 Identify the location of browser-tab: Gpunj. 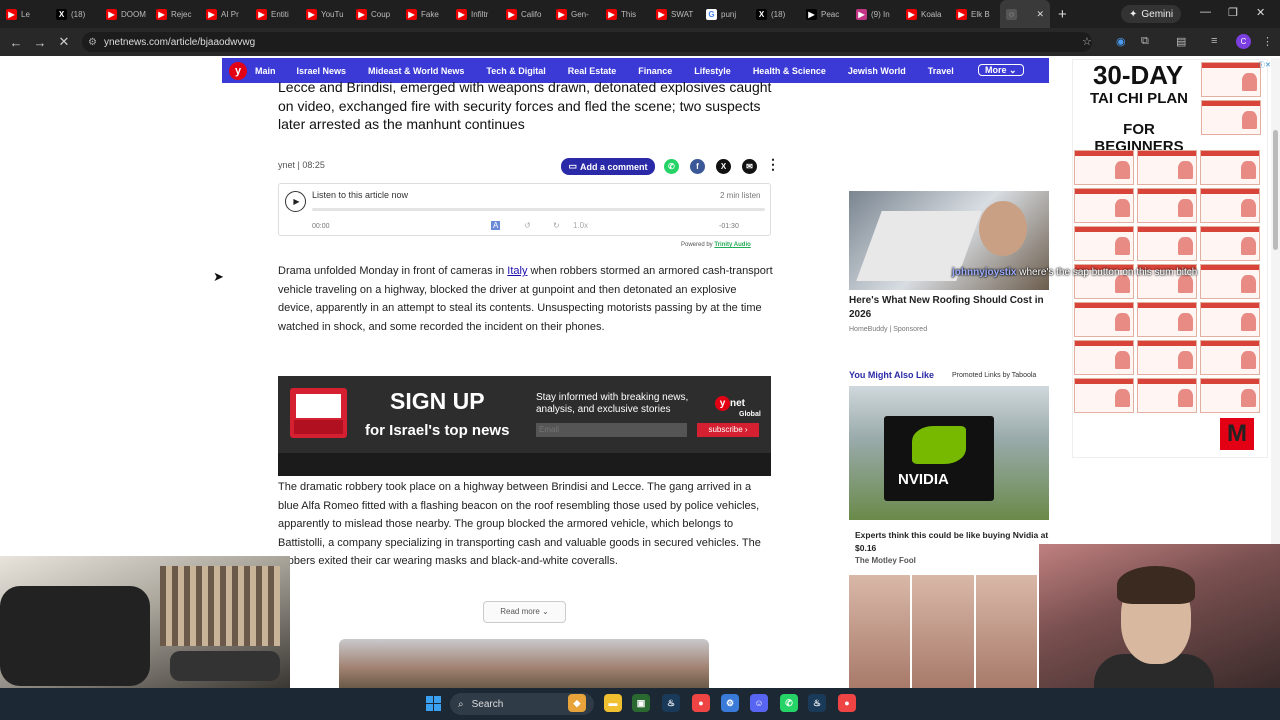
(725, 14).